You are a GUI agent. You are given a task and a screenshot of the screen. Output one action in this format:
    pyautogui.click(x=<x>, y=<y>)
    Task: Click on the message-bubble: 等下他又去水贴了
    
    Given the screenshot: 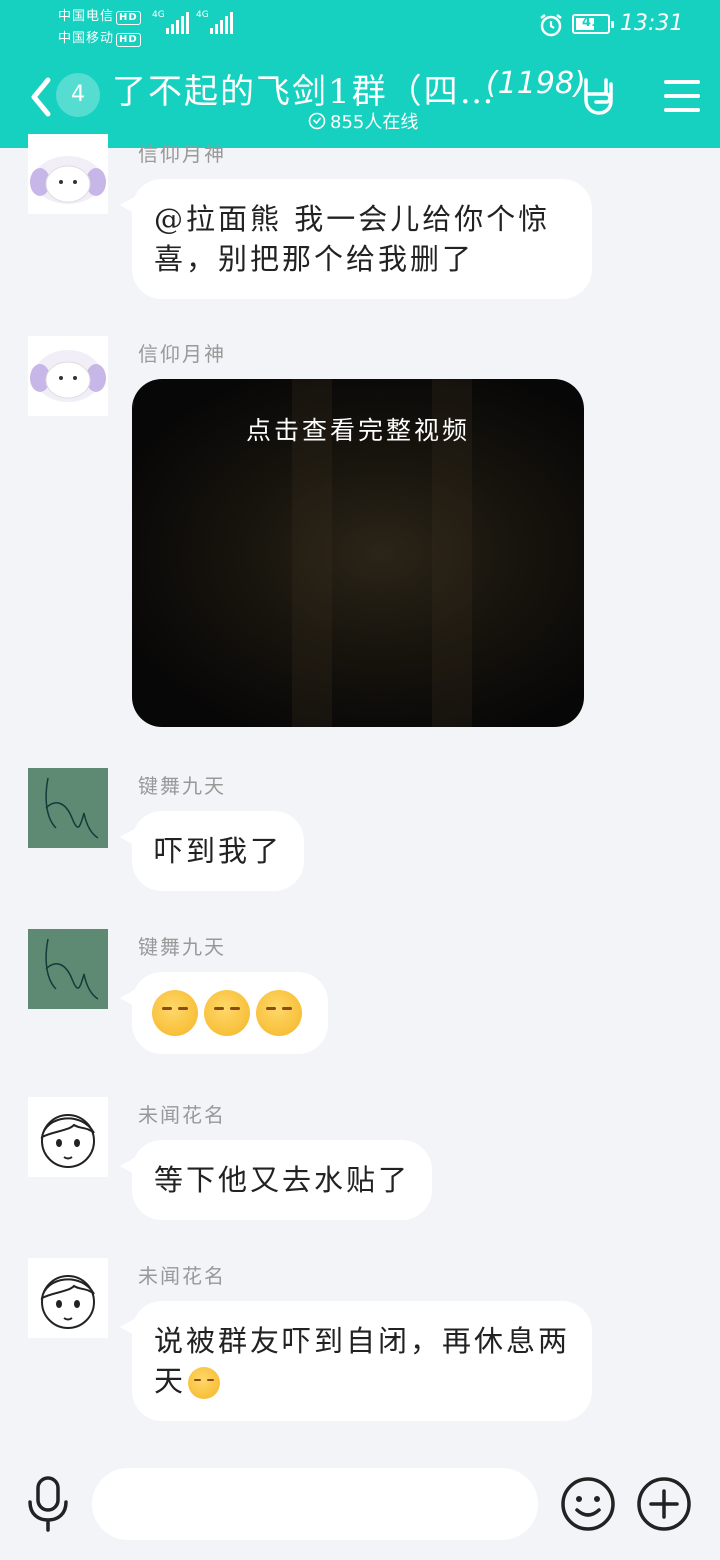 What is the action you would take?
    pyautogui.click(x=276, y=1180)
    